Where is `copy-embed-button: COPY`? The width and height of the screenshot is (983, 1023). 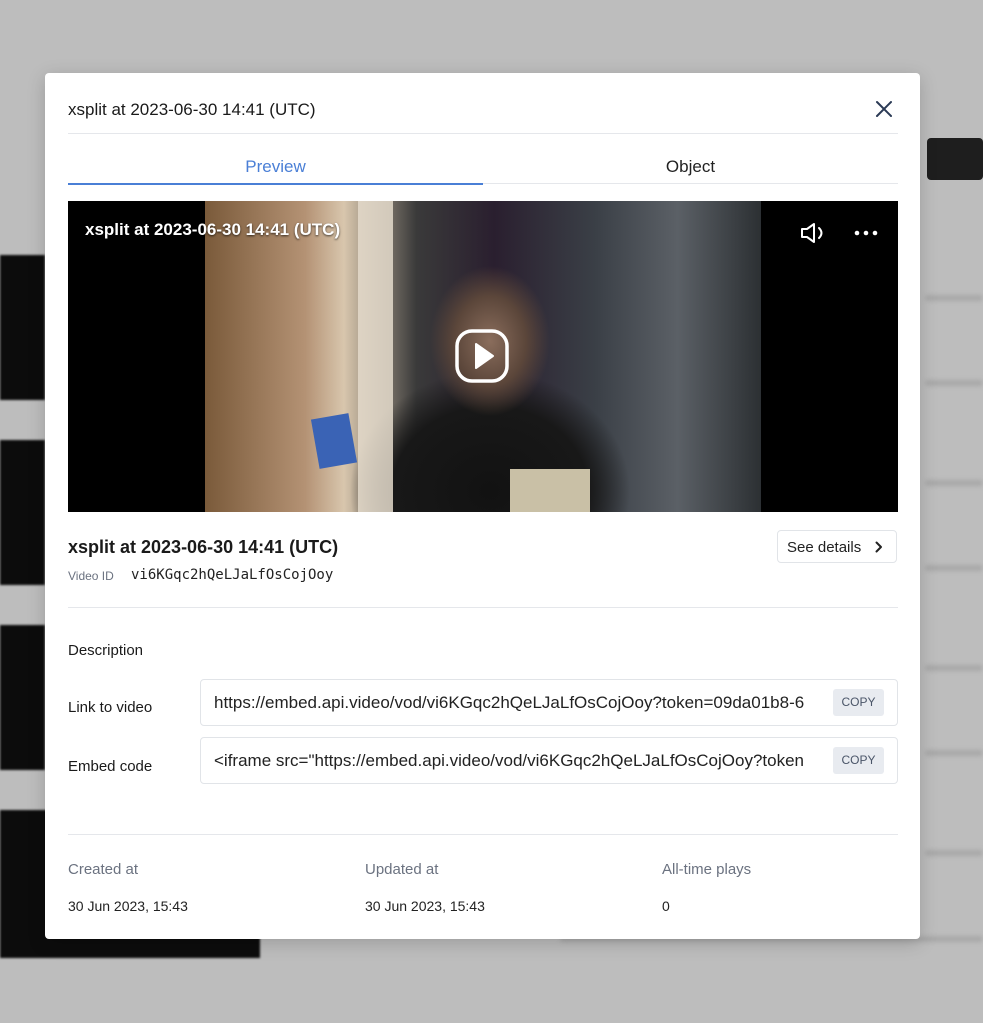
copy-embed-button: COPY is located at coordinates (858, 760).